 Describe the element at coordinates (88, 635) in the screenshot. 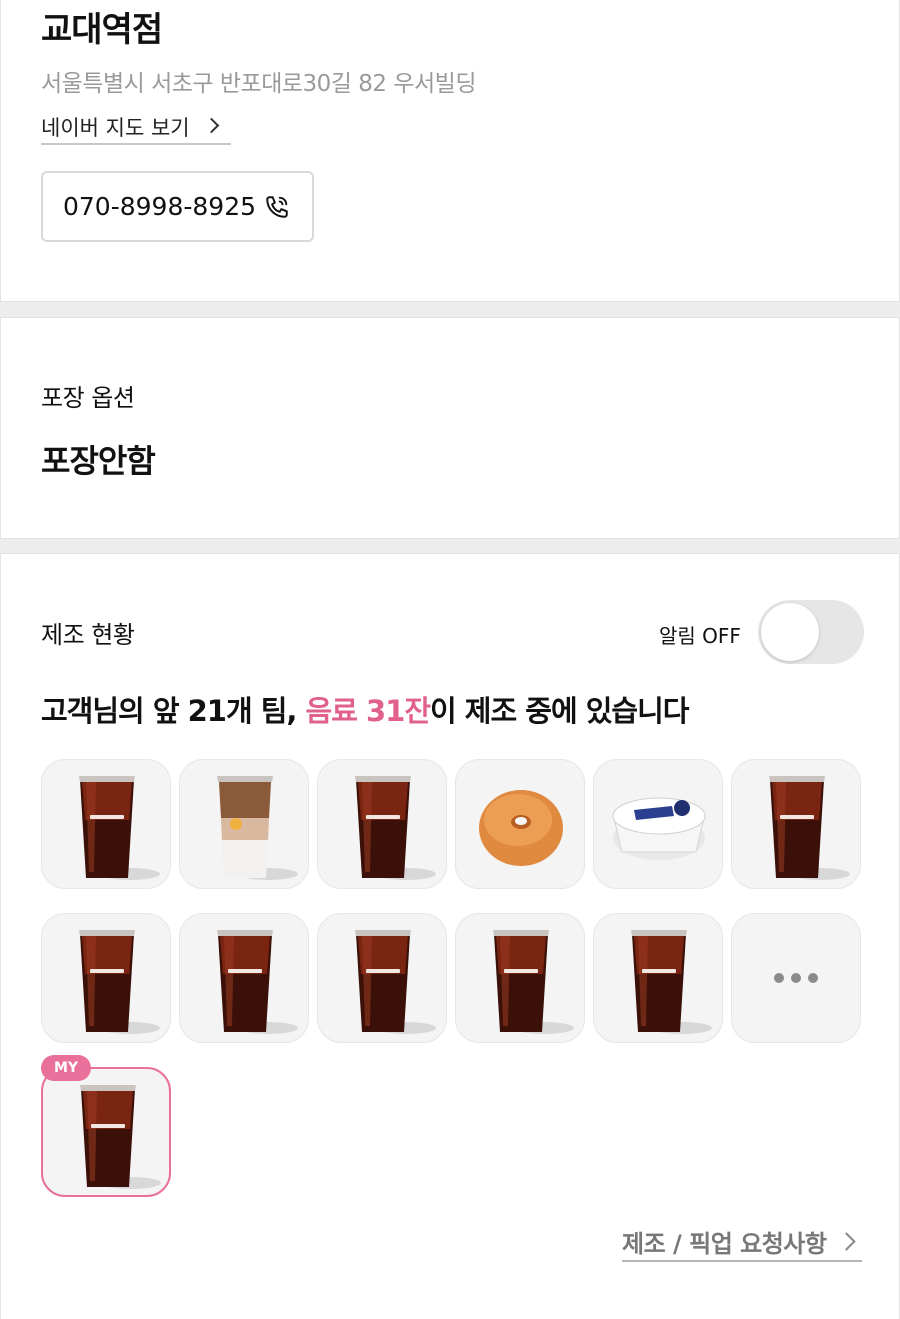

I see `preparation-status-title: 제조 현황` at that location.